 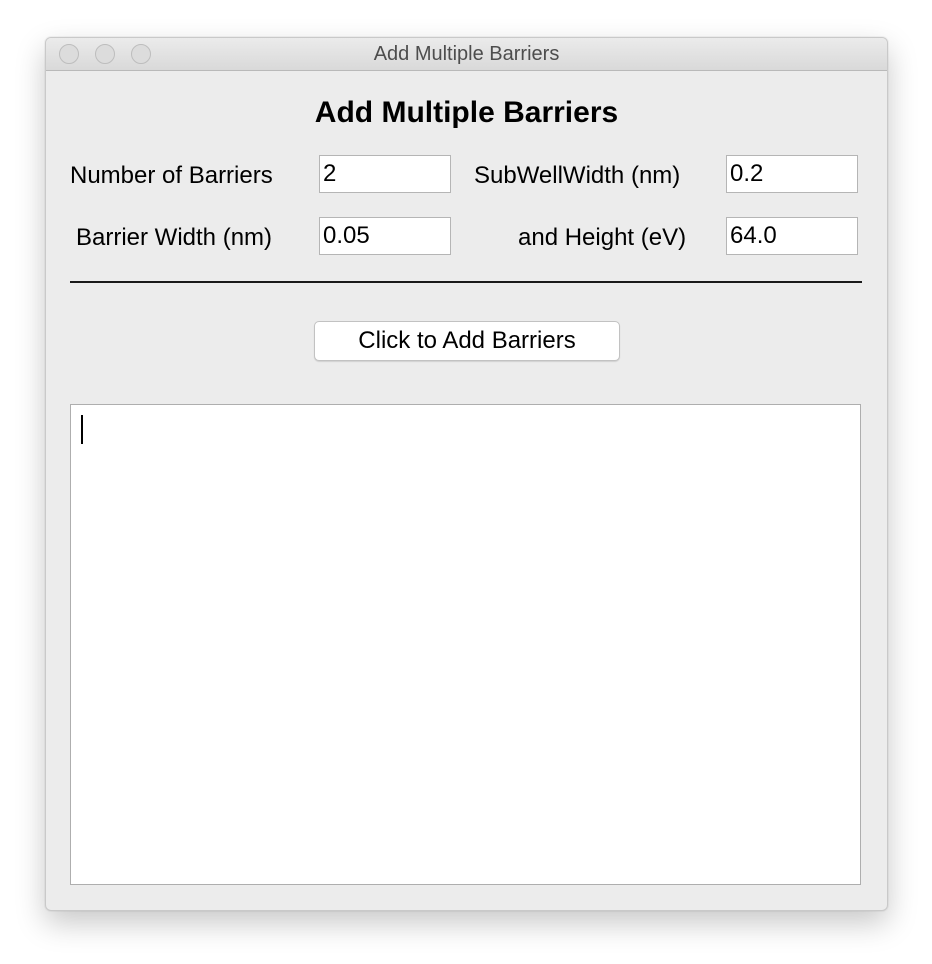 What do you see at coordinates (385, 236) in the screenshot?
I see `barrier-width-input: 0.05` at bounding box center [385, 236].